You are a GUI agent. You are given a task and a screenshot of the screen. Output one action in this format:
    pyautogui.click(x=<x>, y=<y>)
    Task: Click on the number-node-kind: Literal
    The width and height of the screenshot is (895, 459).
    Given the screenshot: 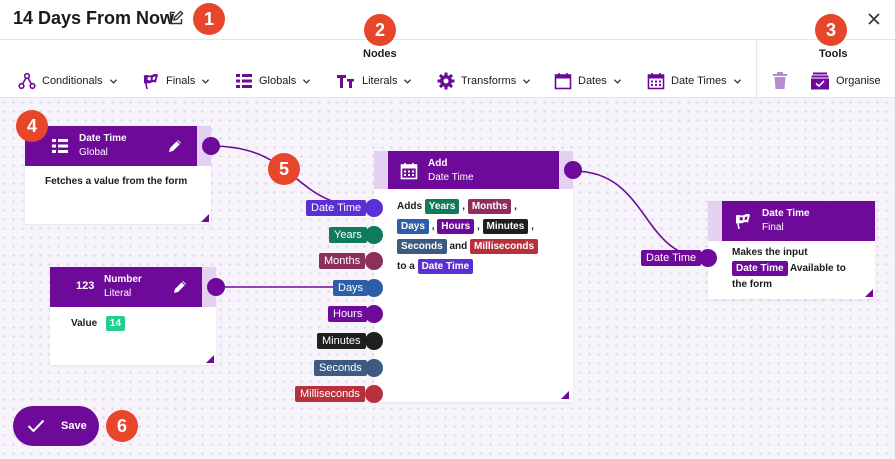 What is the action you would take?
    pyautogui.click(x=118, y=293)
    